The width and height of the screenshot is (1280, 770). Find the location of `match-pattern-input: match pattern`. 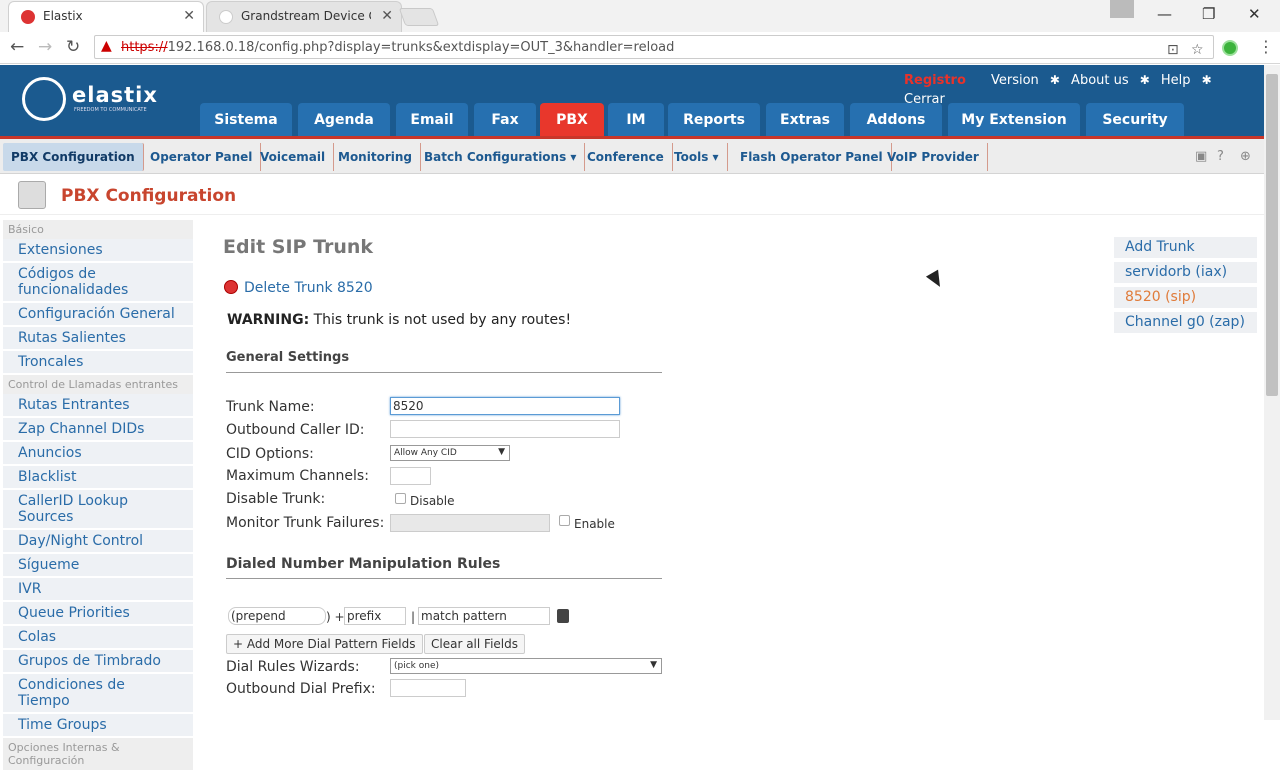

match-pattern-input: match pattern is located at coordinates (484, 616).